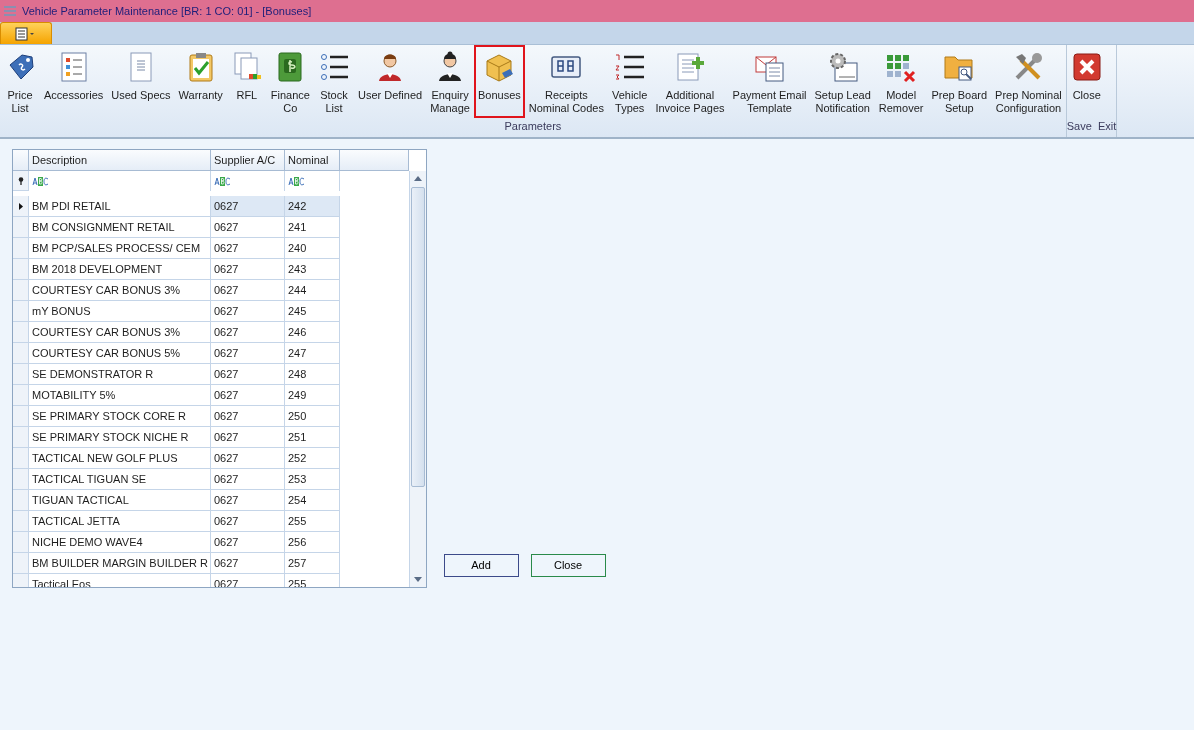  What do you see at coordinates (120, 269) in the screenshot?
I see `table-cell: BM 2018 DEVELOPMENT` at bounding box center [120, 269].